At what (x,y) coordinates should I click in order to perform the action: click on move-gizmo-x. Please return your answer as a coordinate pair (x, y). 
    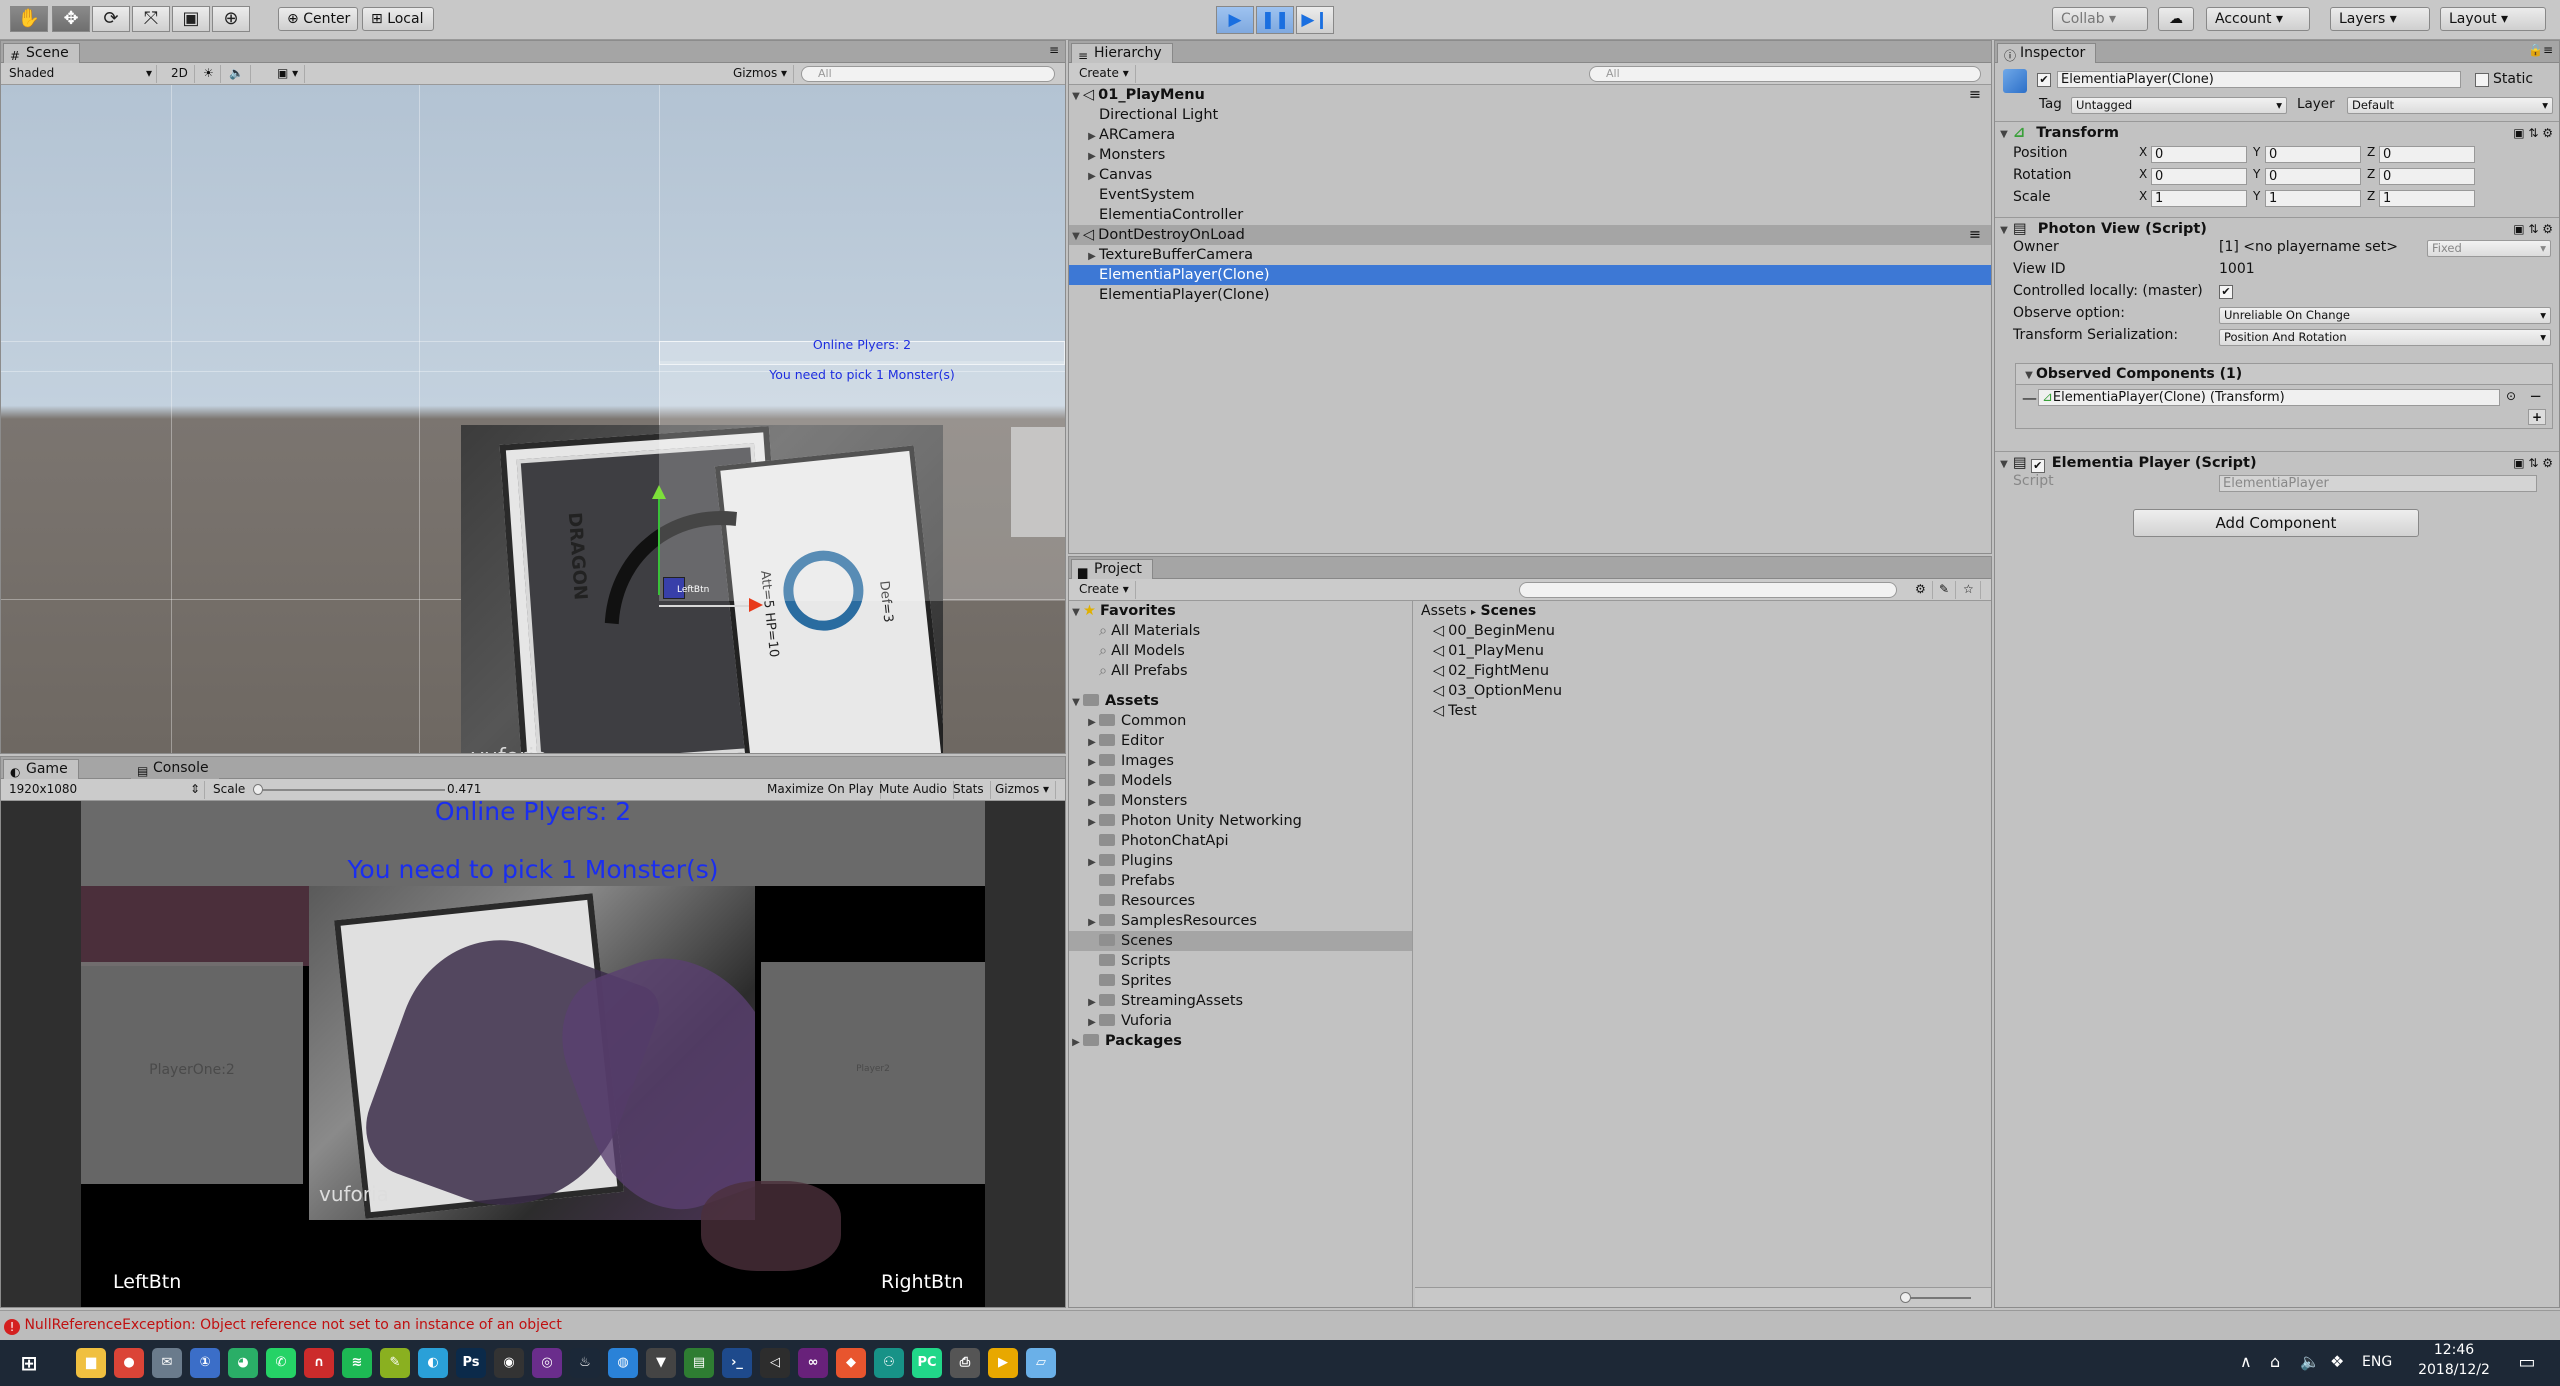
    Looking at the image, I should click on (709, 606).